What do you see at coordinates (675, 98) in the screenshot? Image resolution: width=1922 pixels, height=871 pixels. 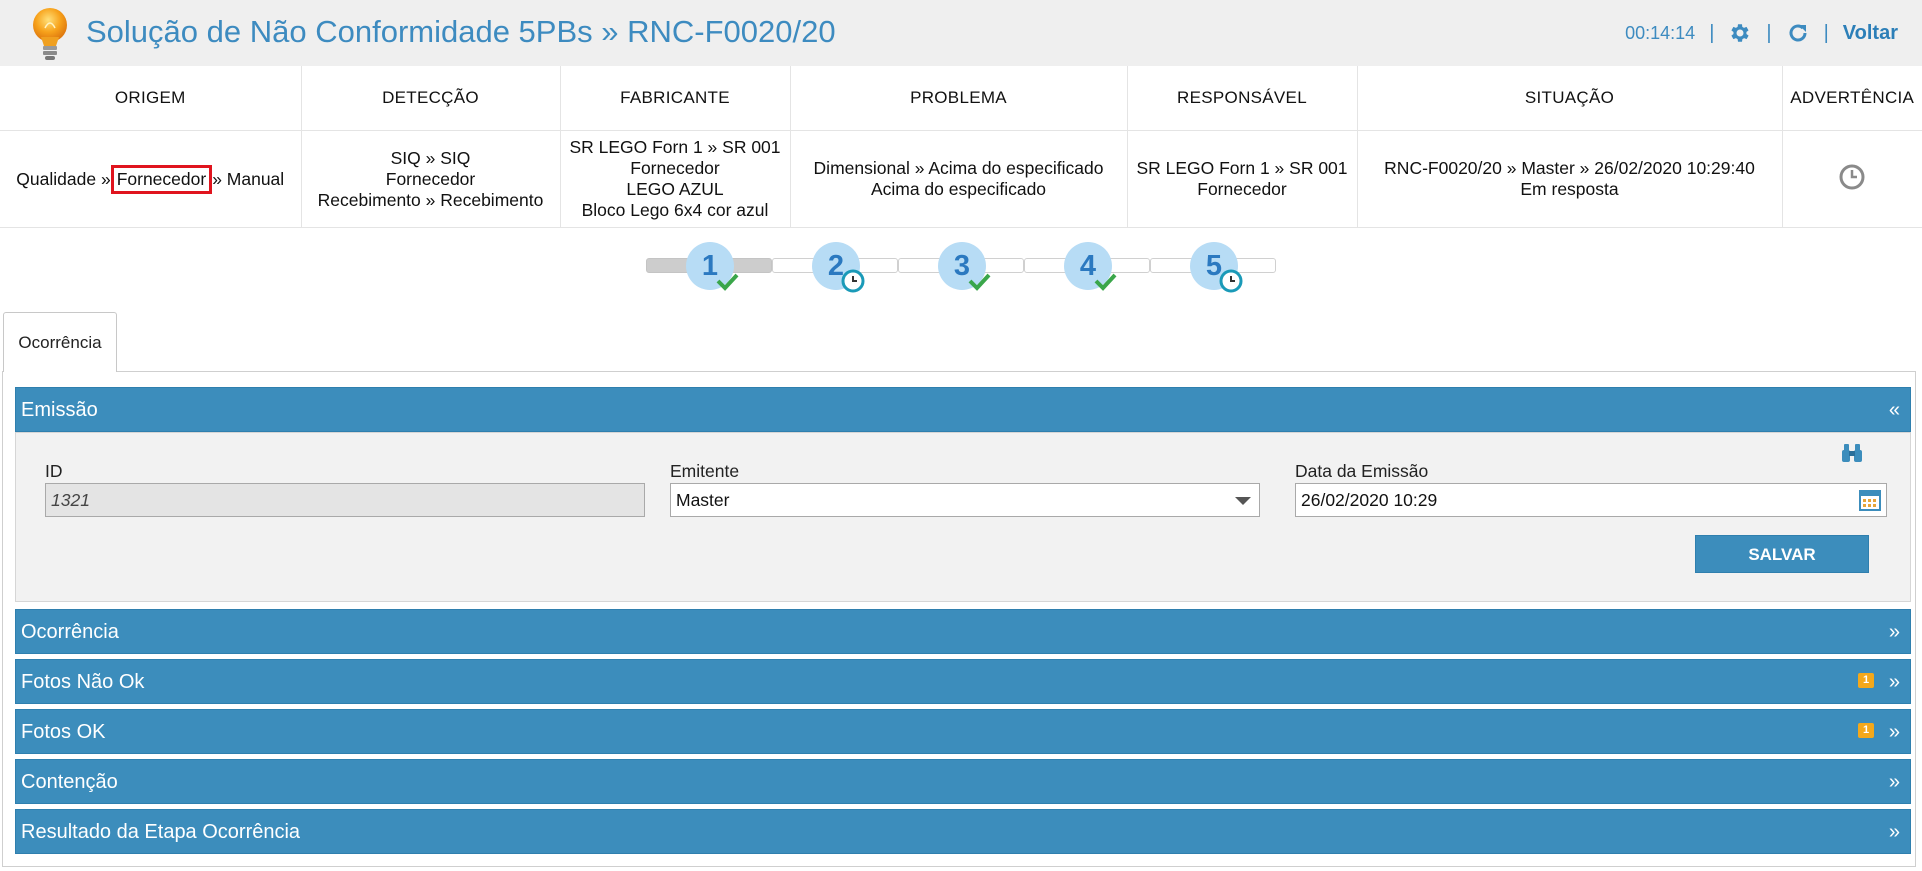 I see `column-header-fabricante: FABRICANTE` at bounding box center [675, 98].